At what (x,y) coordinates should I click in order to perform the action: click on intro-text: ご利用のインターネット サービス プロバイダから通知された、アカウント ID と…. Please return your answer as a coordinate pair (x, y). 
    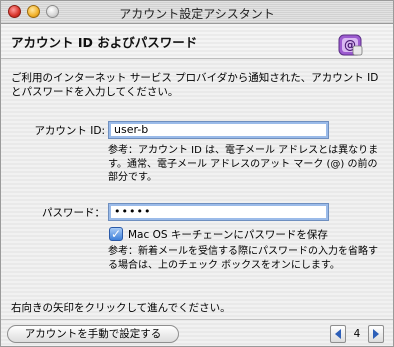
    Looking at the image, I should click on (195, 85).